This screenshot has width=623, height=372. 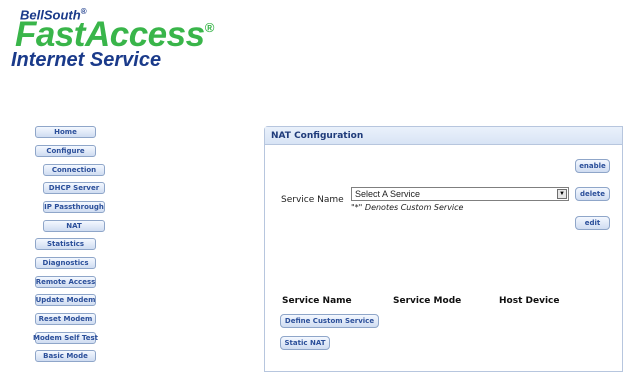 What do you see at coordinates (388, 194) in the screenshot?
I see `service-select-value: Select A Service` at bounding box center [388, 194].